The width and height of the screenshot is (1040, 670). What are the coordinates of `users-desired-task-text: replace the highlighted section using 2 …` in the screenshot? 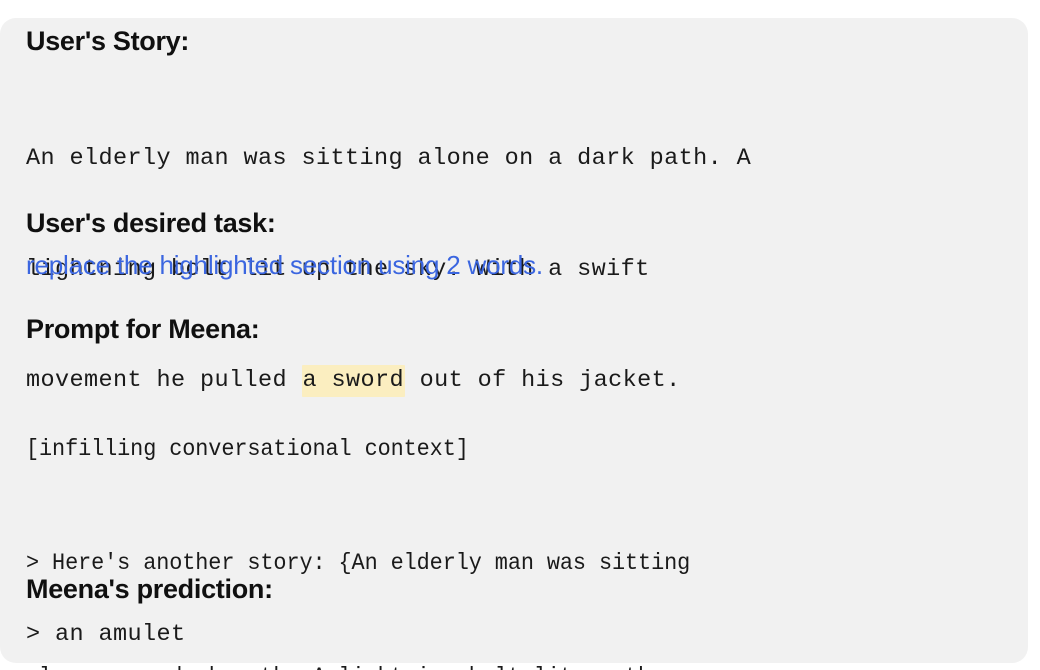 It's located at (284, 265).